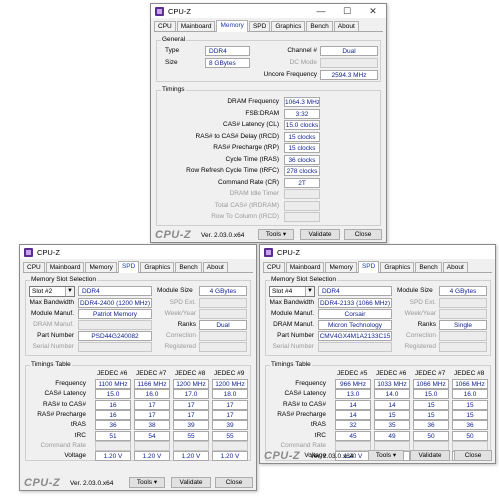  Describe the element at coordinates (352, 373) in the screenshot. I see `jedec-column-header: JEDEC #5` at that location.